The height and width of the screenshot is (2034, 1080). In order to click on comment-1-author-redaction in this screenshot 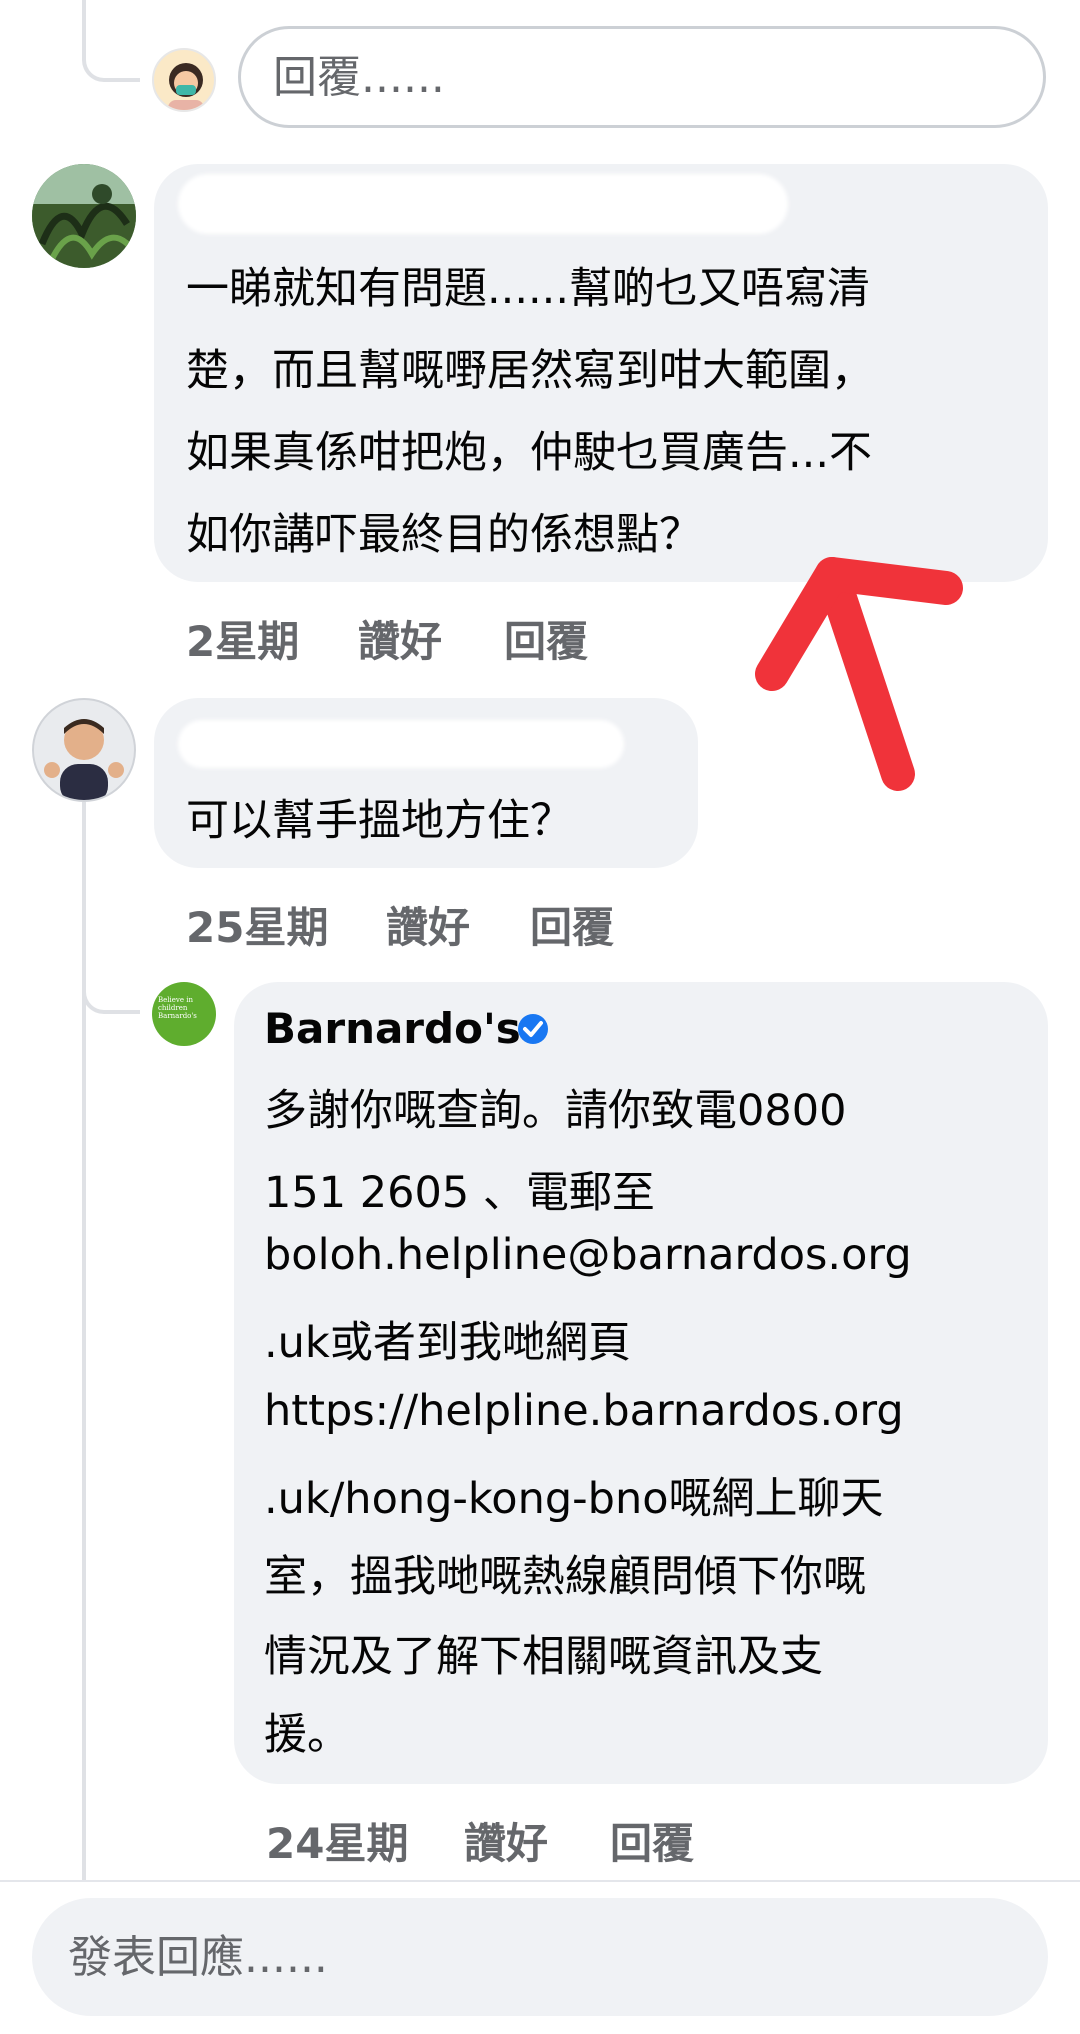, I will do `click(483, 204)`.